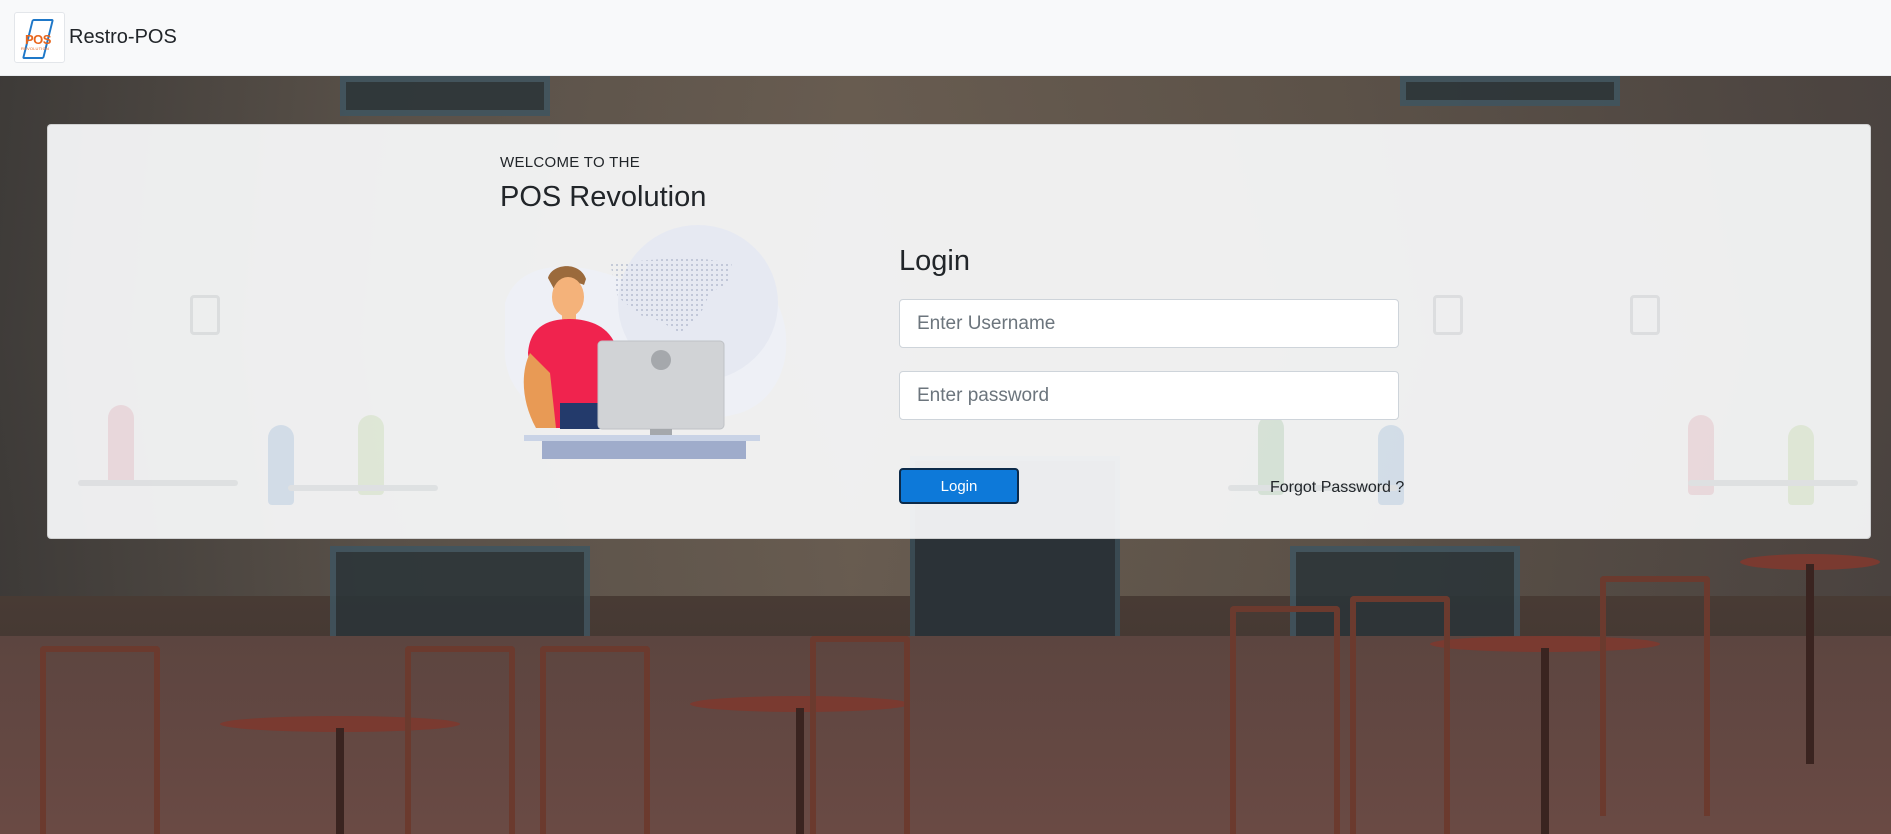  I want to click on brand-link: POS REVOLUTION Restro-POS, so click(95, 37).